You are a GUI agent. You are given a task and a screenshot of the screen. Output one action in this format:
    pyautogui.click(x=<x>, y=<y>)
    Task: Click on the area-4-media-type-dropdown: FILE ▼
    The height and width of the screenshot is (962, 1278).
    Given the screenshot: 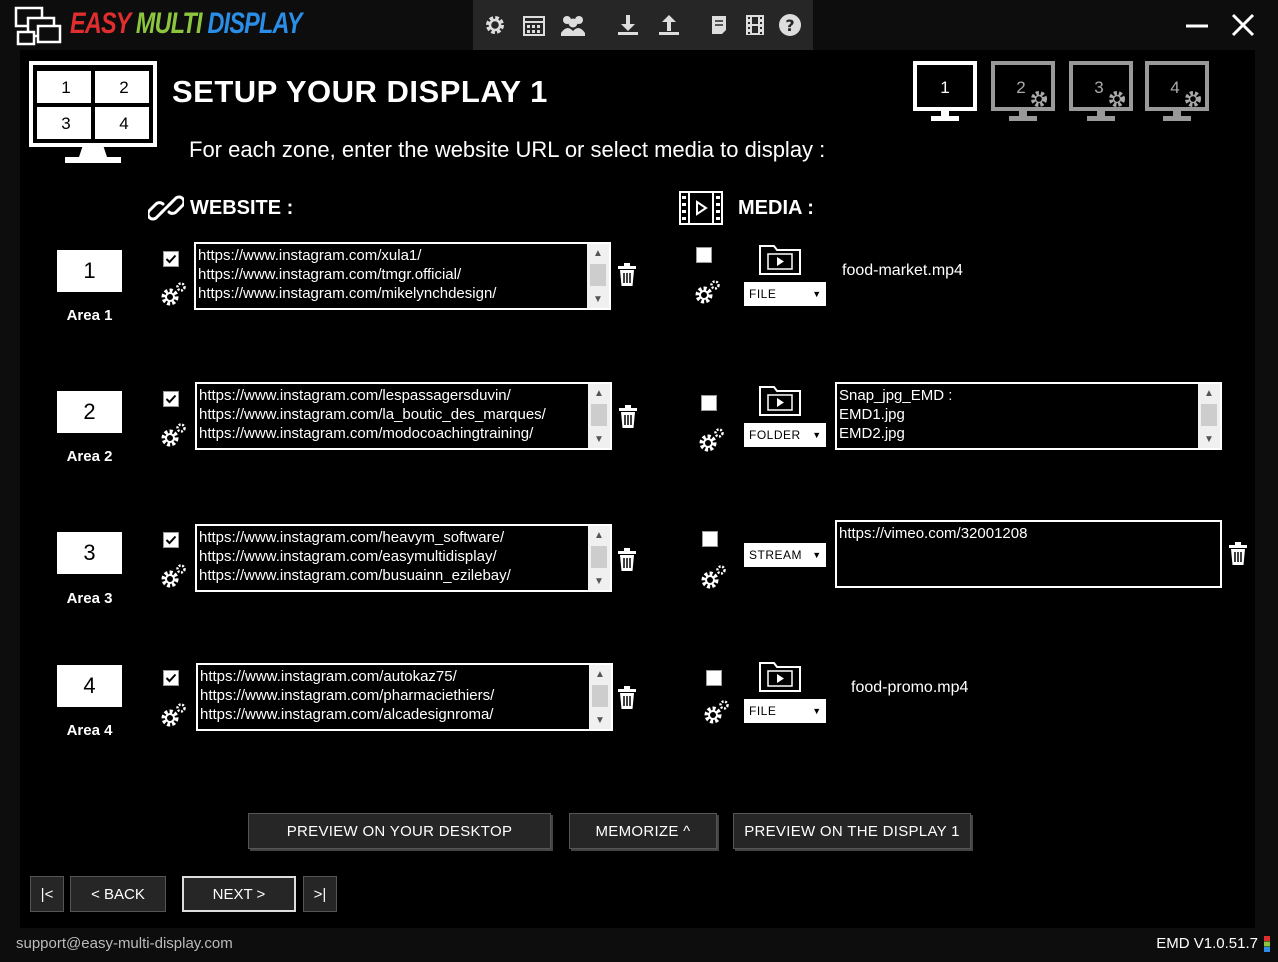 What is the action you would take?
    pyautogui.click(x=785, y=711)
    